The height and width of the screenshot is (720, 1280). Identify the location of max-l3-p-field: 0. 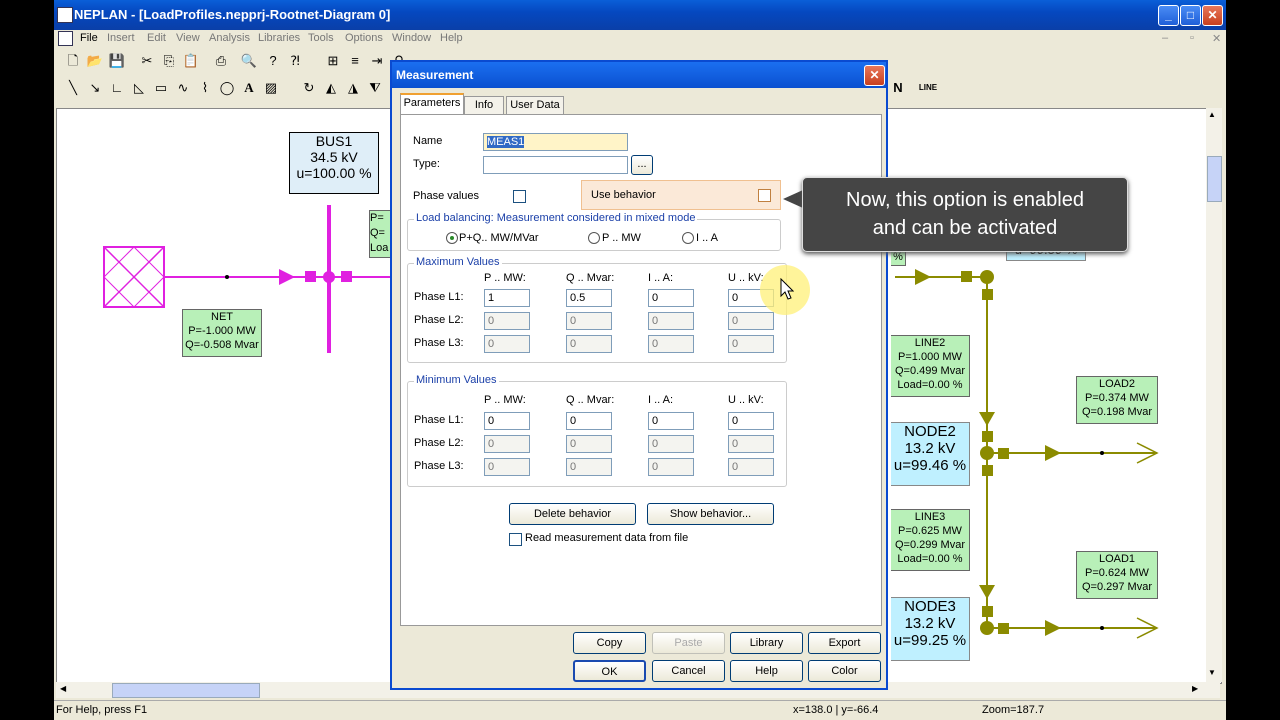
(507, 344).